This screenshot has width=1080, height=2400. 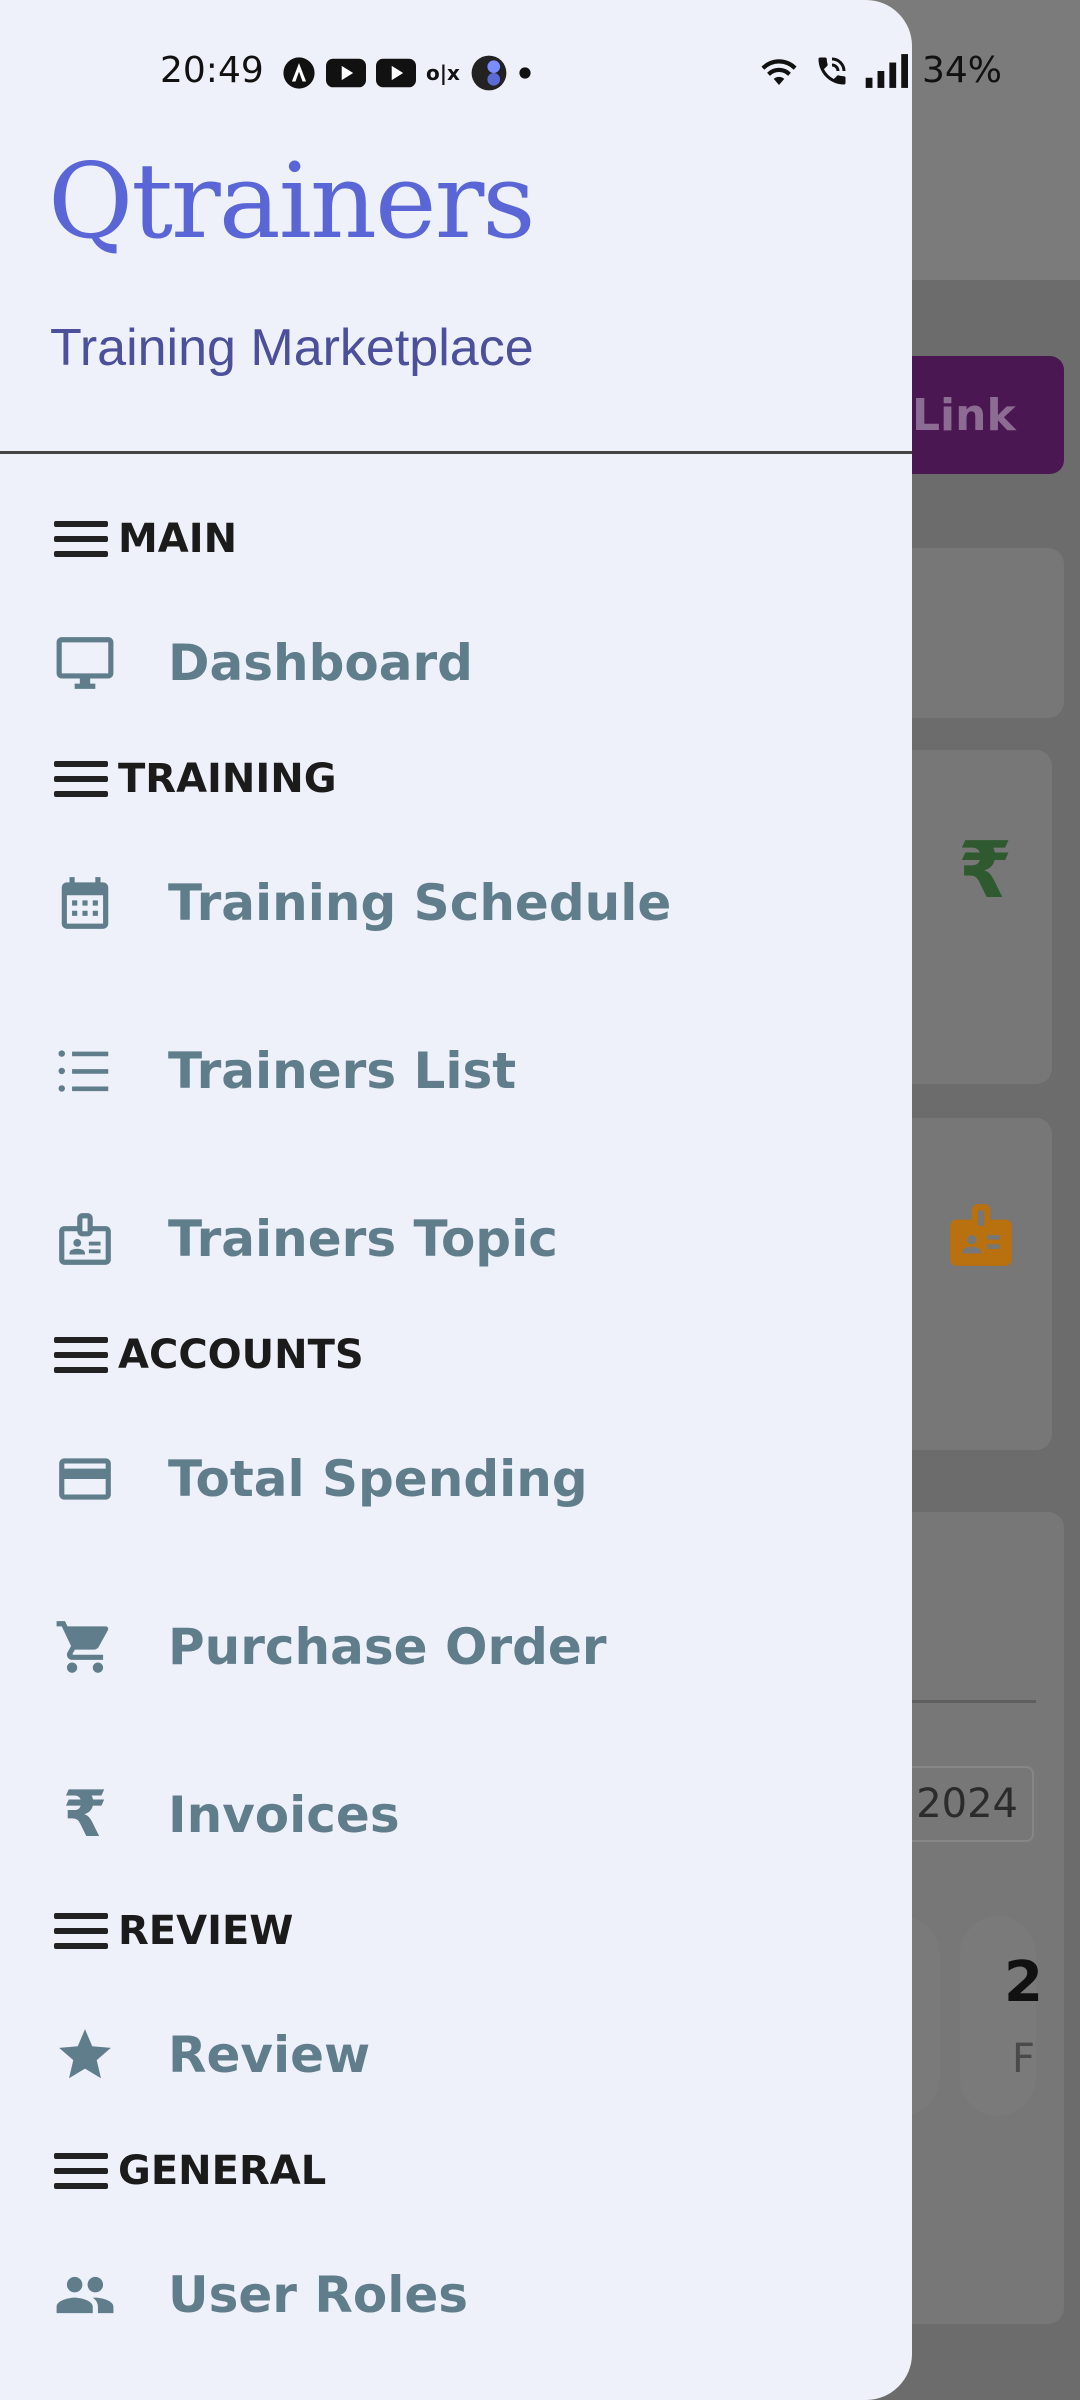 I want to click on section-label: GENERAL, so click(x=222, y=2171).